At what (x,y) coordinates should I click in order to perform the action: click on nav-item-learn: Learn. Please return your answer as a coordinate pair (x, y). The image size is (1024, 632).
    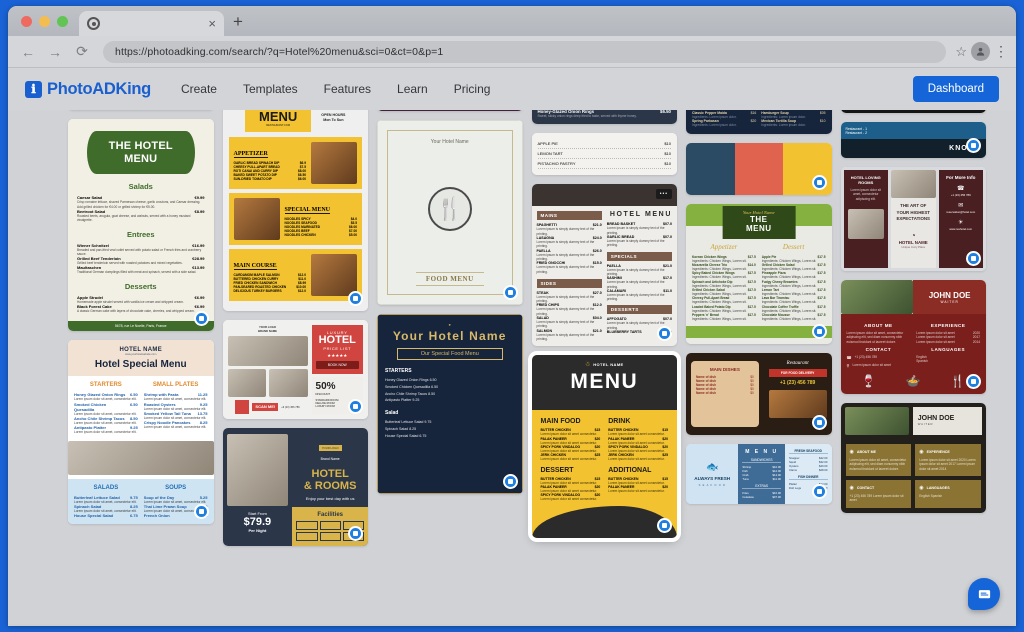
    Looking at the image, I should click on (412, 89).